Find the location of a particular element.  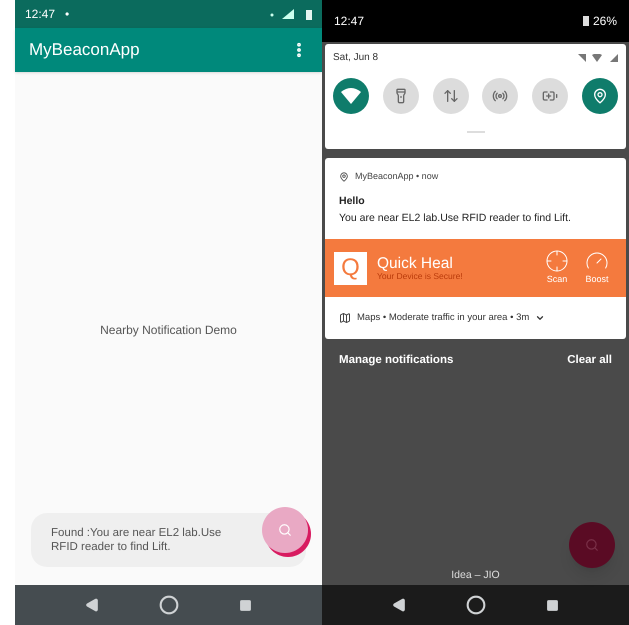

quick-heal-logo: Q is located at coordinates (350, 268).